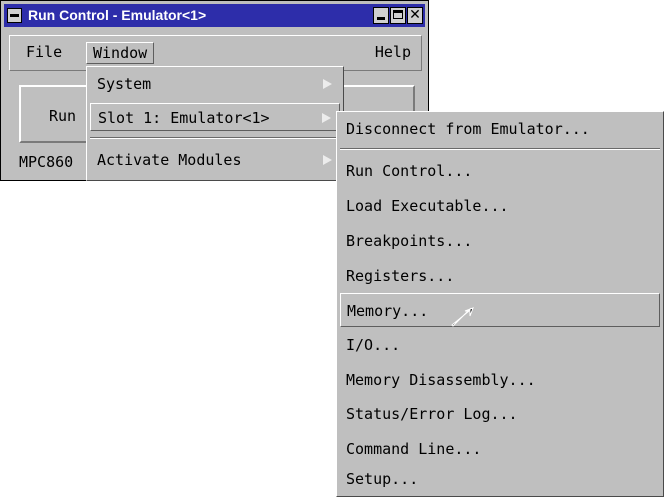 The image size is (664, 497). What do you see at coordinates (124, 84) in the screenshot?
I see `menu-item-label: System` at bounding box center [124, 84].